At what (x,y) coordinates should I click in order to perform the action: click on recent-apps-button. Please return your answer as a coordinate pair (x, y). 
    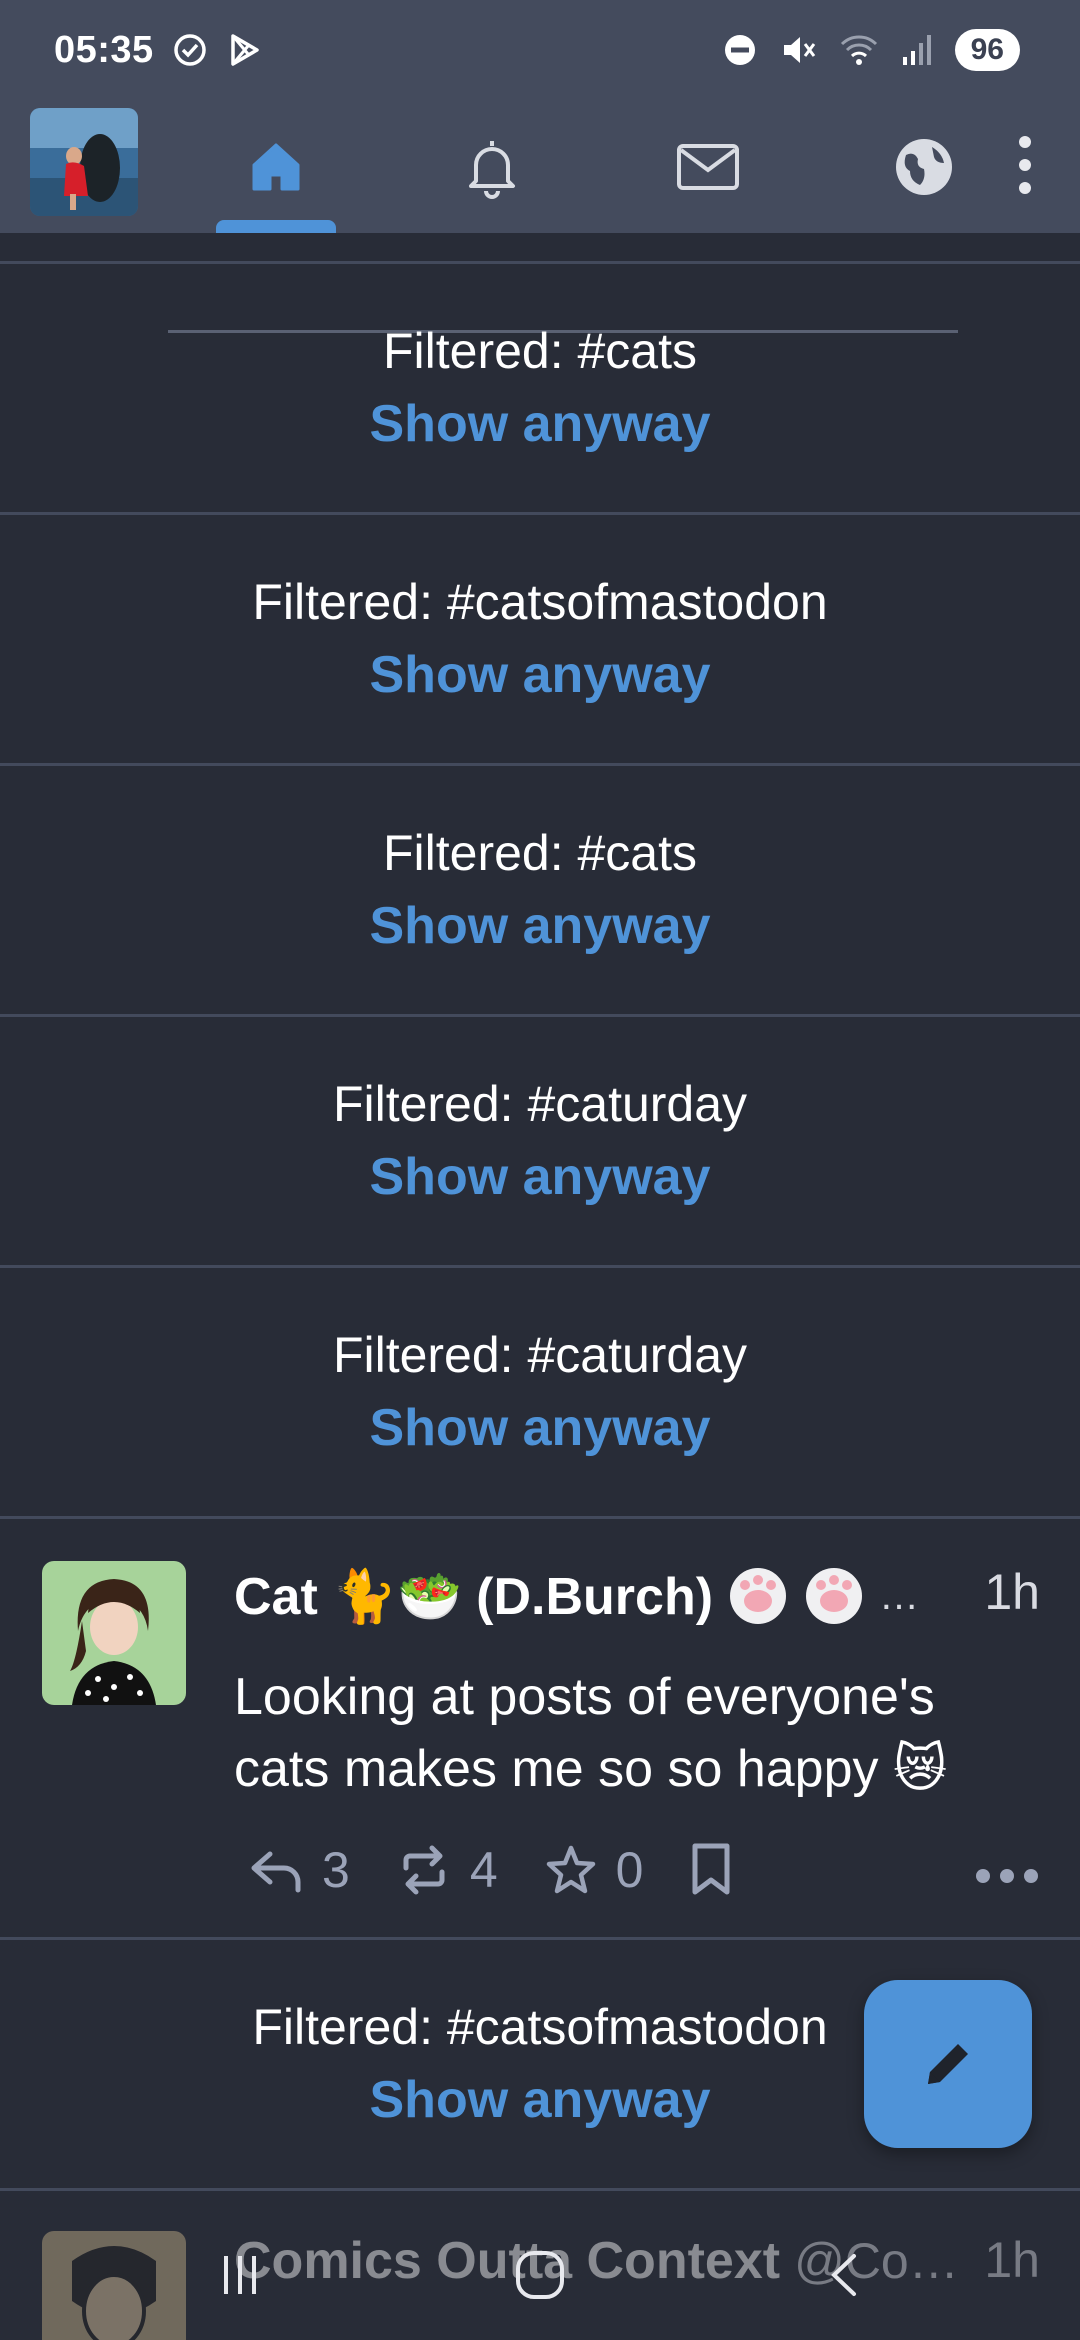
    Looking at the image, I should click on (241, 2275).